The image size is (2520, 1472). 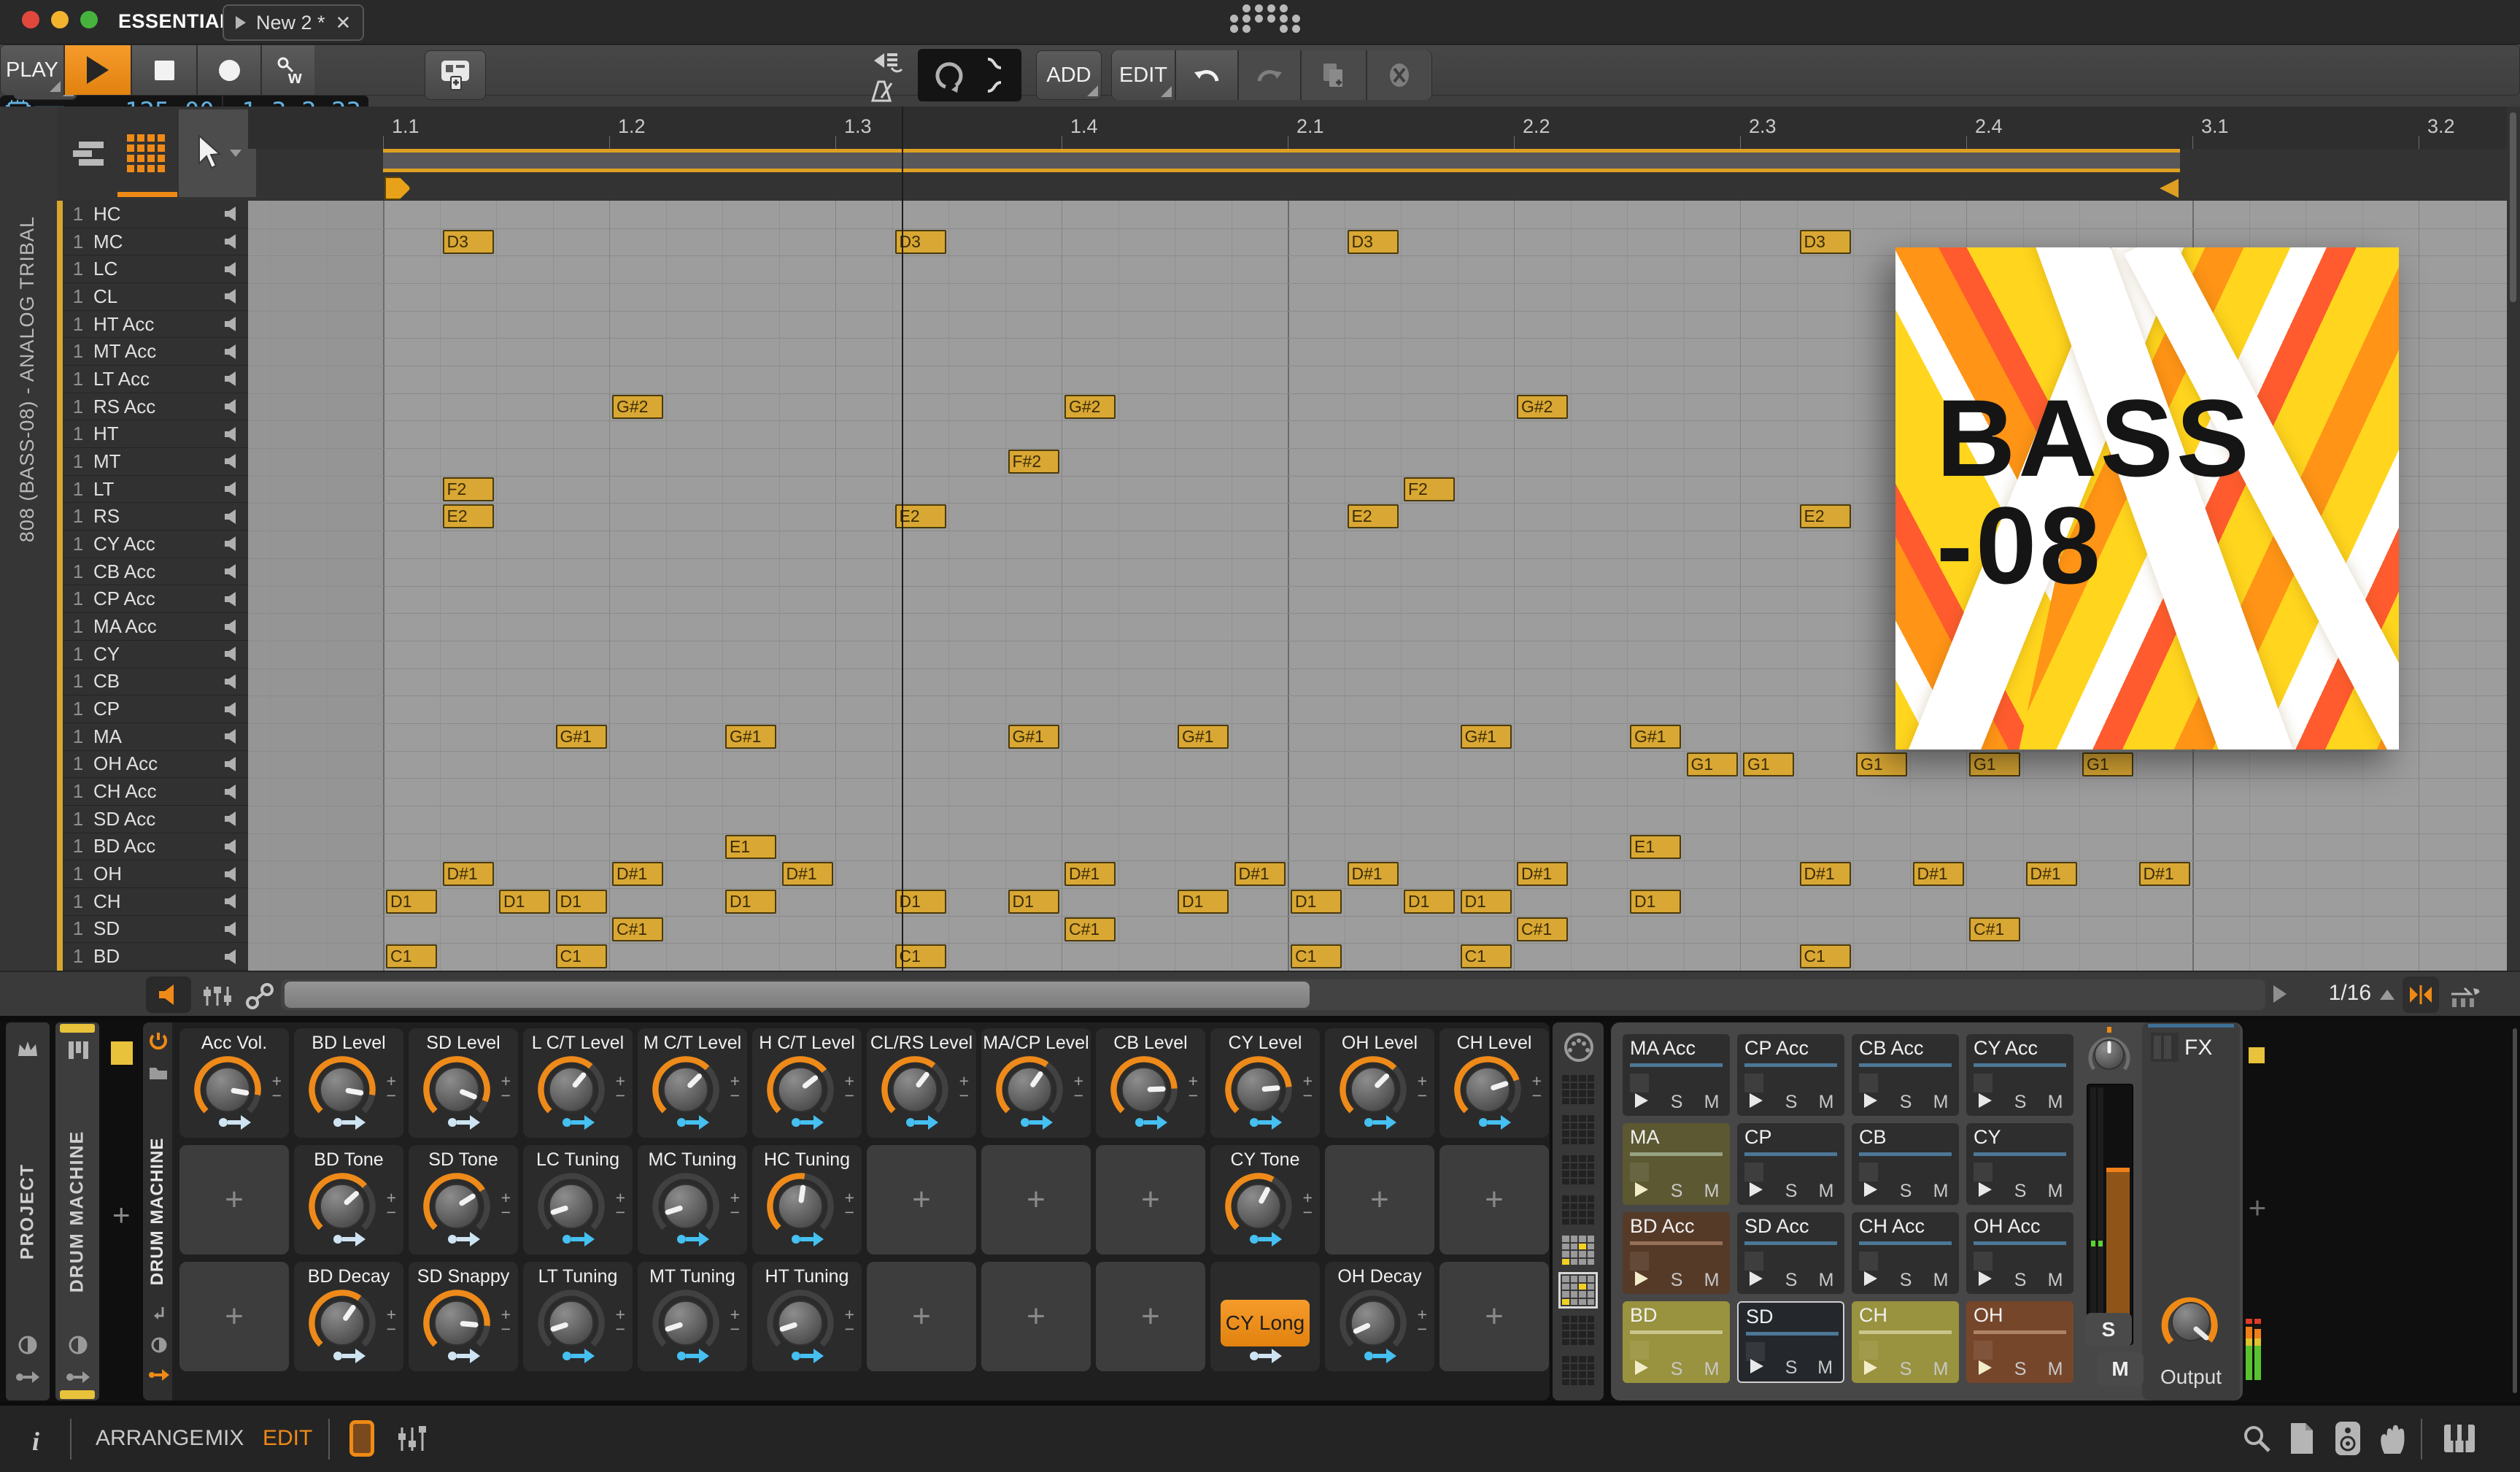 I want to click on fx-chain-panel: FX Output, so click(x=2191, y=1211).